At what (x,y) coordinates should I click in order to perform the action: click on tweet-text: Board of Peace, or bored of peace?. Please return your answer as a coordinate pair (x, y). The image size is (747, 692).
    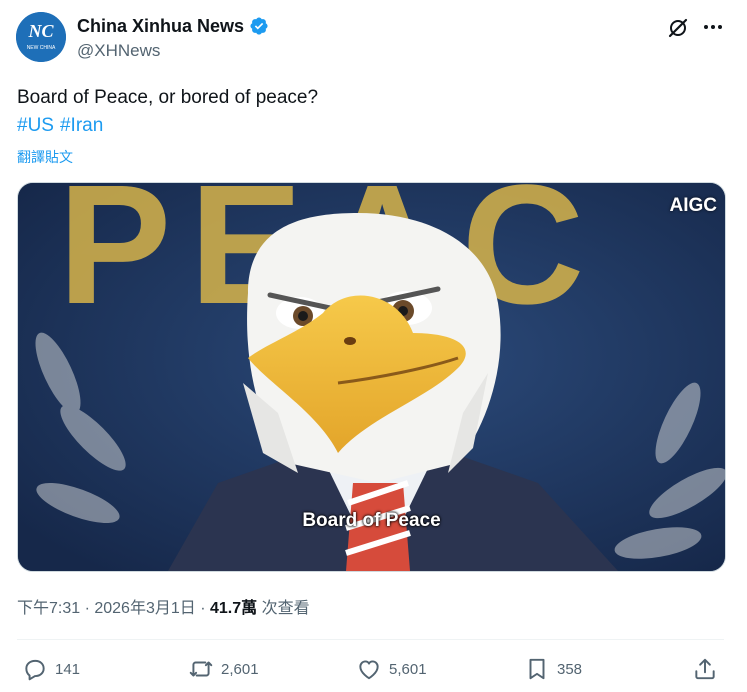
    Looking at the image, I should click on (168, 97).